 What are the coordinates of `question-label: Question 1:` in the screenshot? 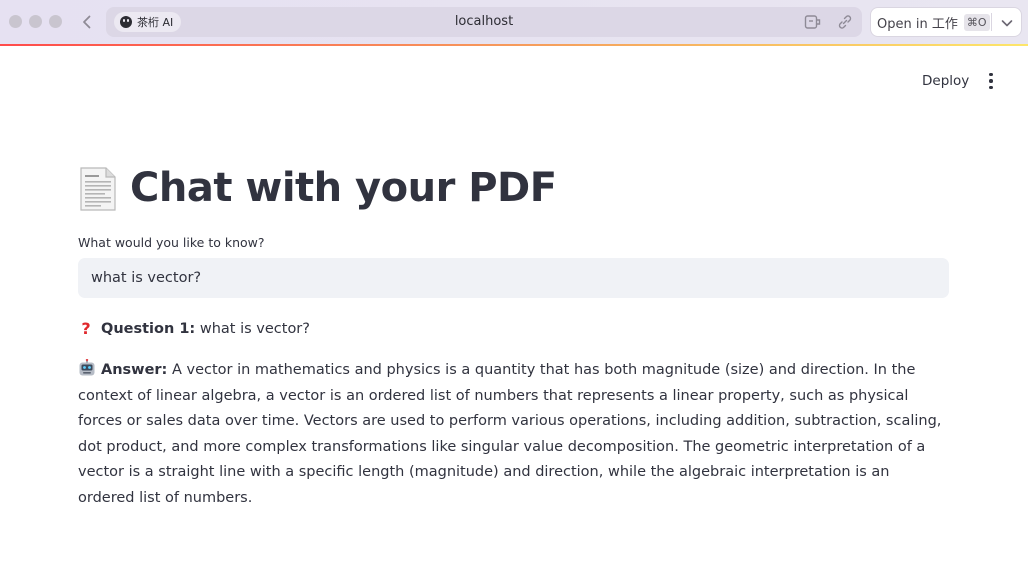 It's located at (148, 329).